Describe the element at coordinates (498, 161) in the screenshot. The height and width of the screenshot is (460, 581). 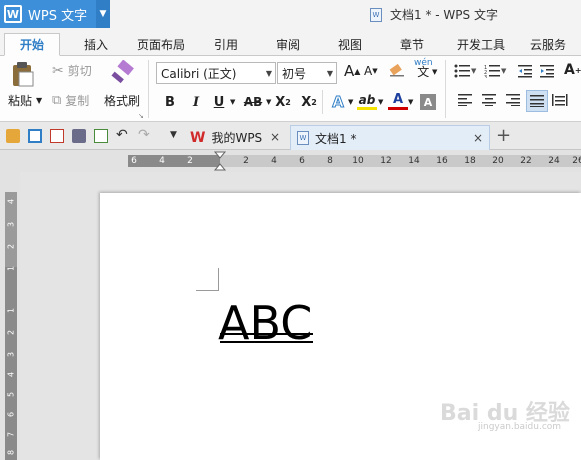
I see `ruler-number: 20` at that location.